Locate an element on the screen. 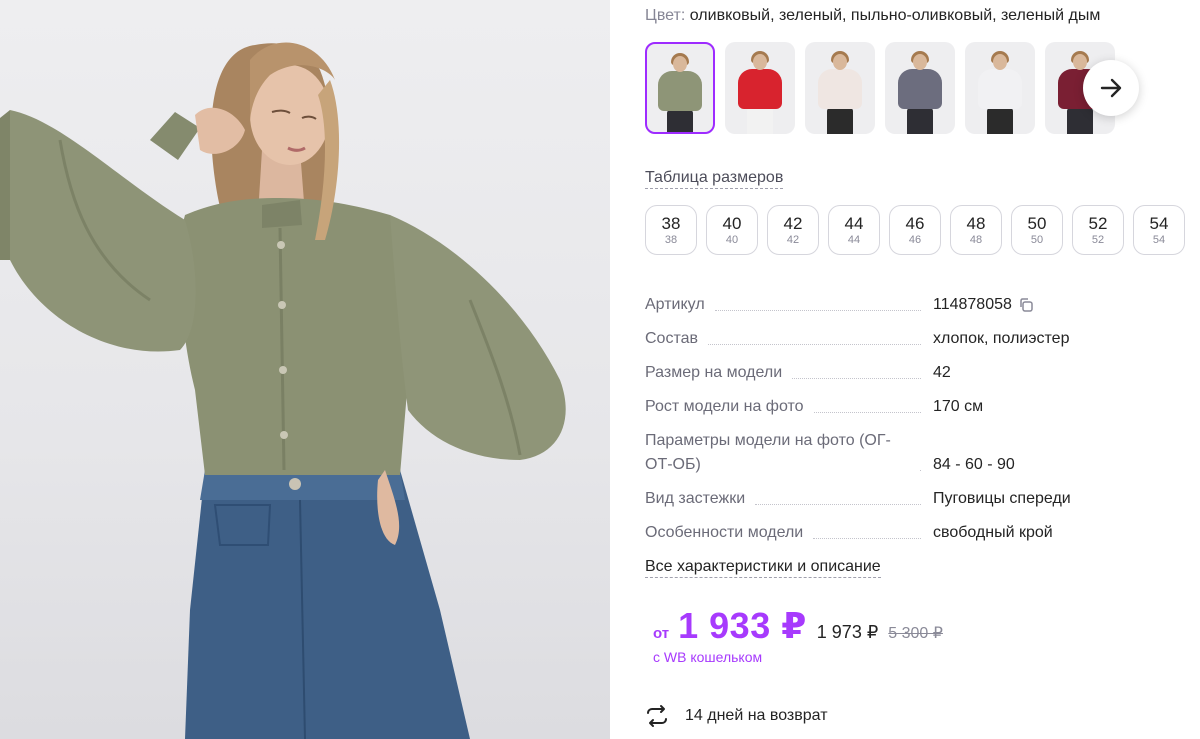  size-value: 38 is located at coordinates (671, 223).